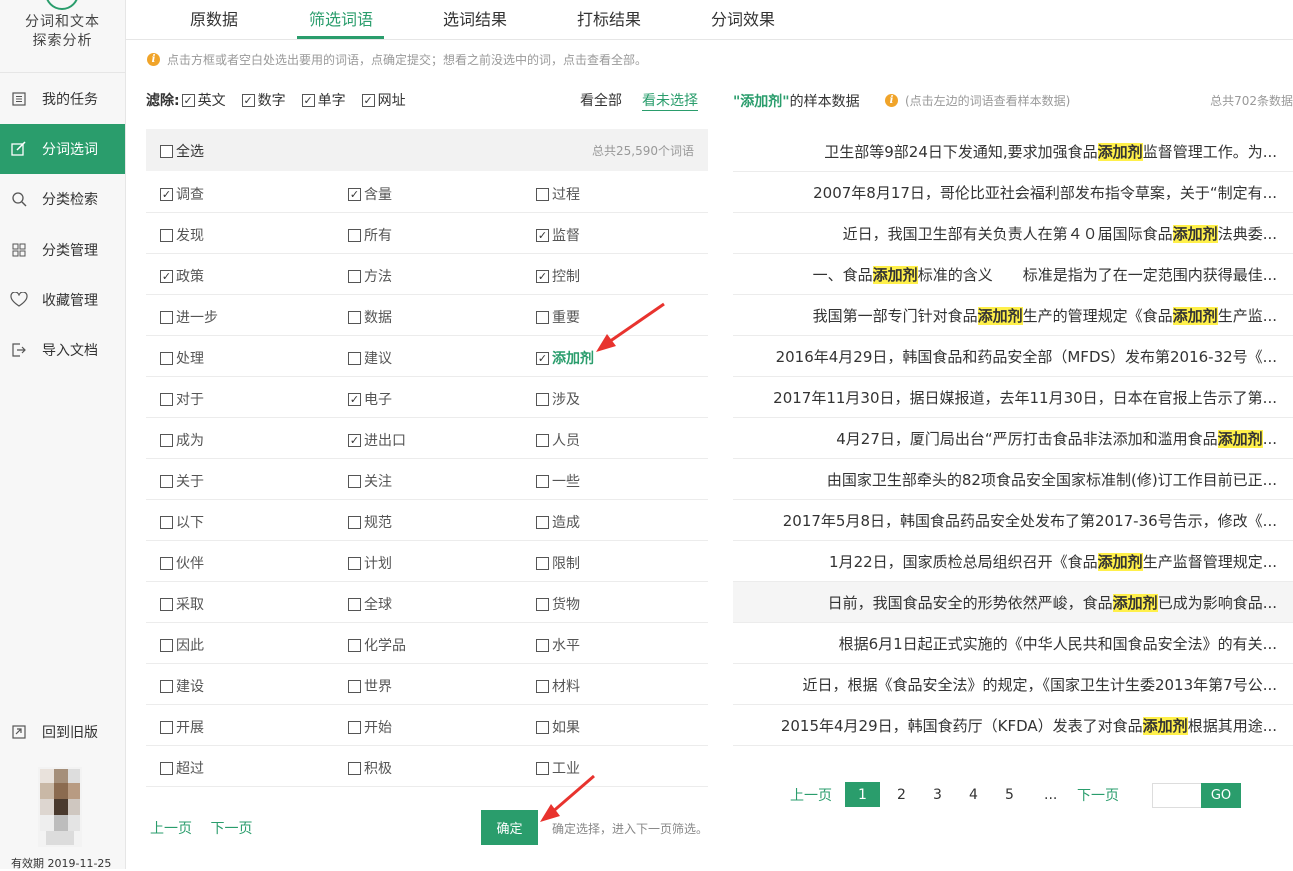 Image resolution: width=1293 pixels, height=871 pixels. What do you see at coordinates (558, 768) in the screenshot?
I see `word-checkbox: 工业` at bounding box center [558, 768].